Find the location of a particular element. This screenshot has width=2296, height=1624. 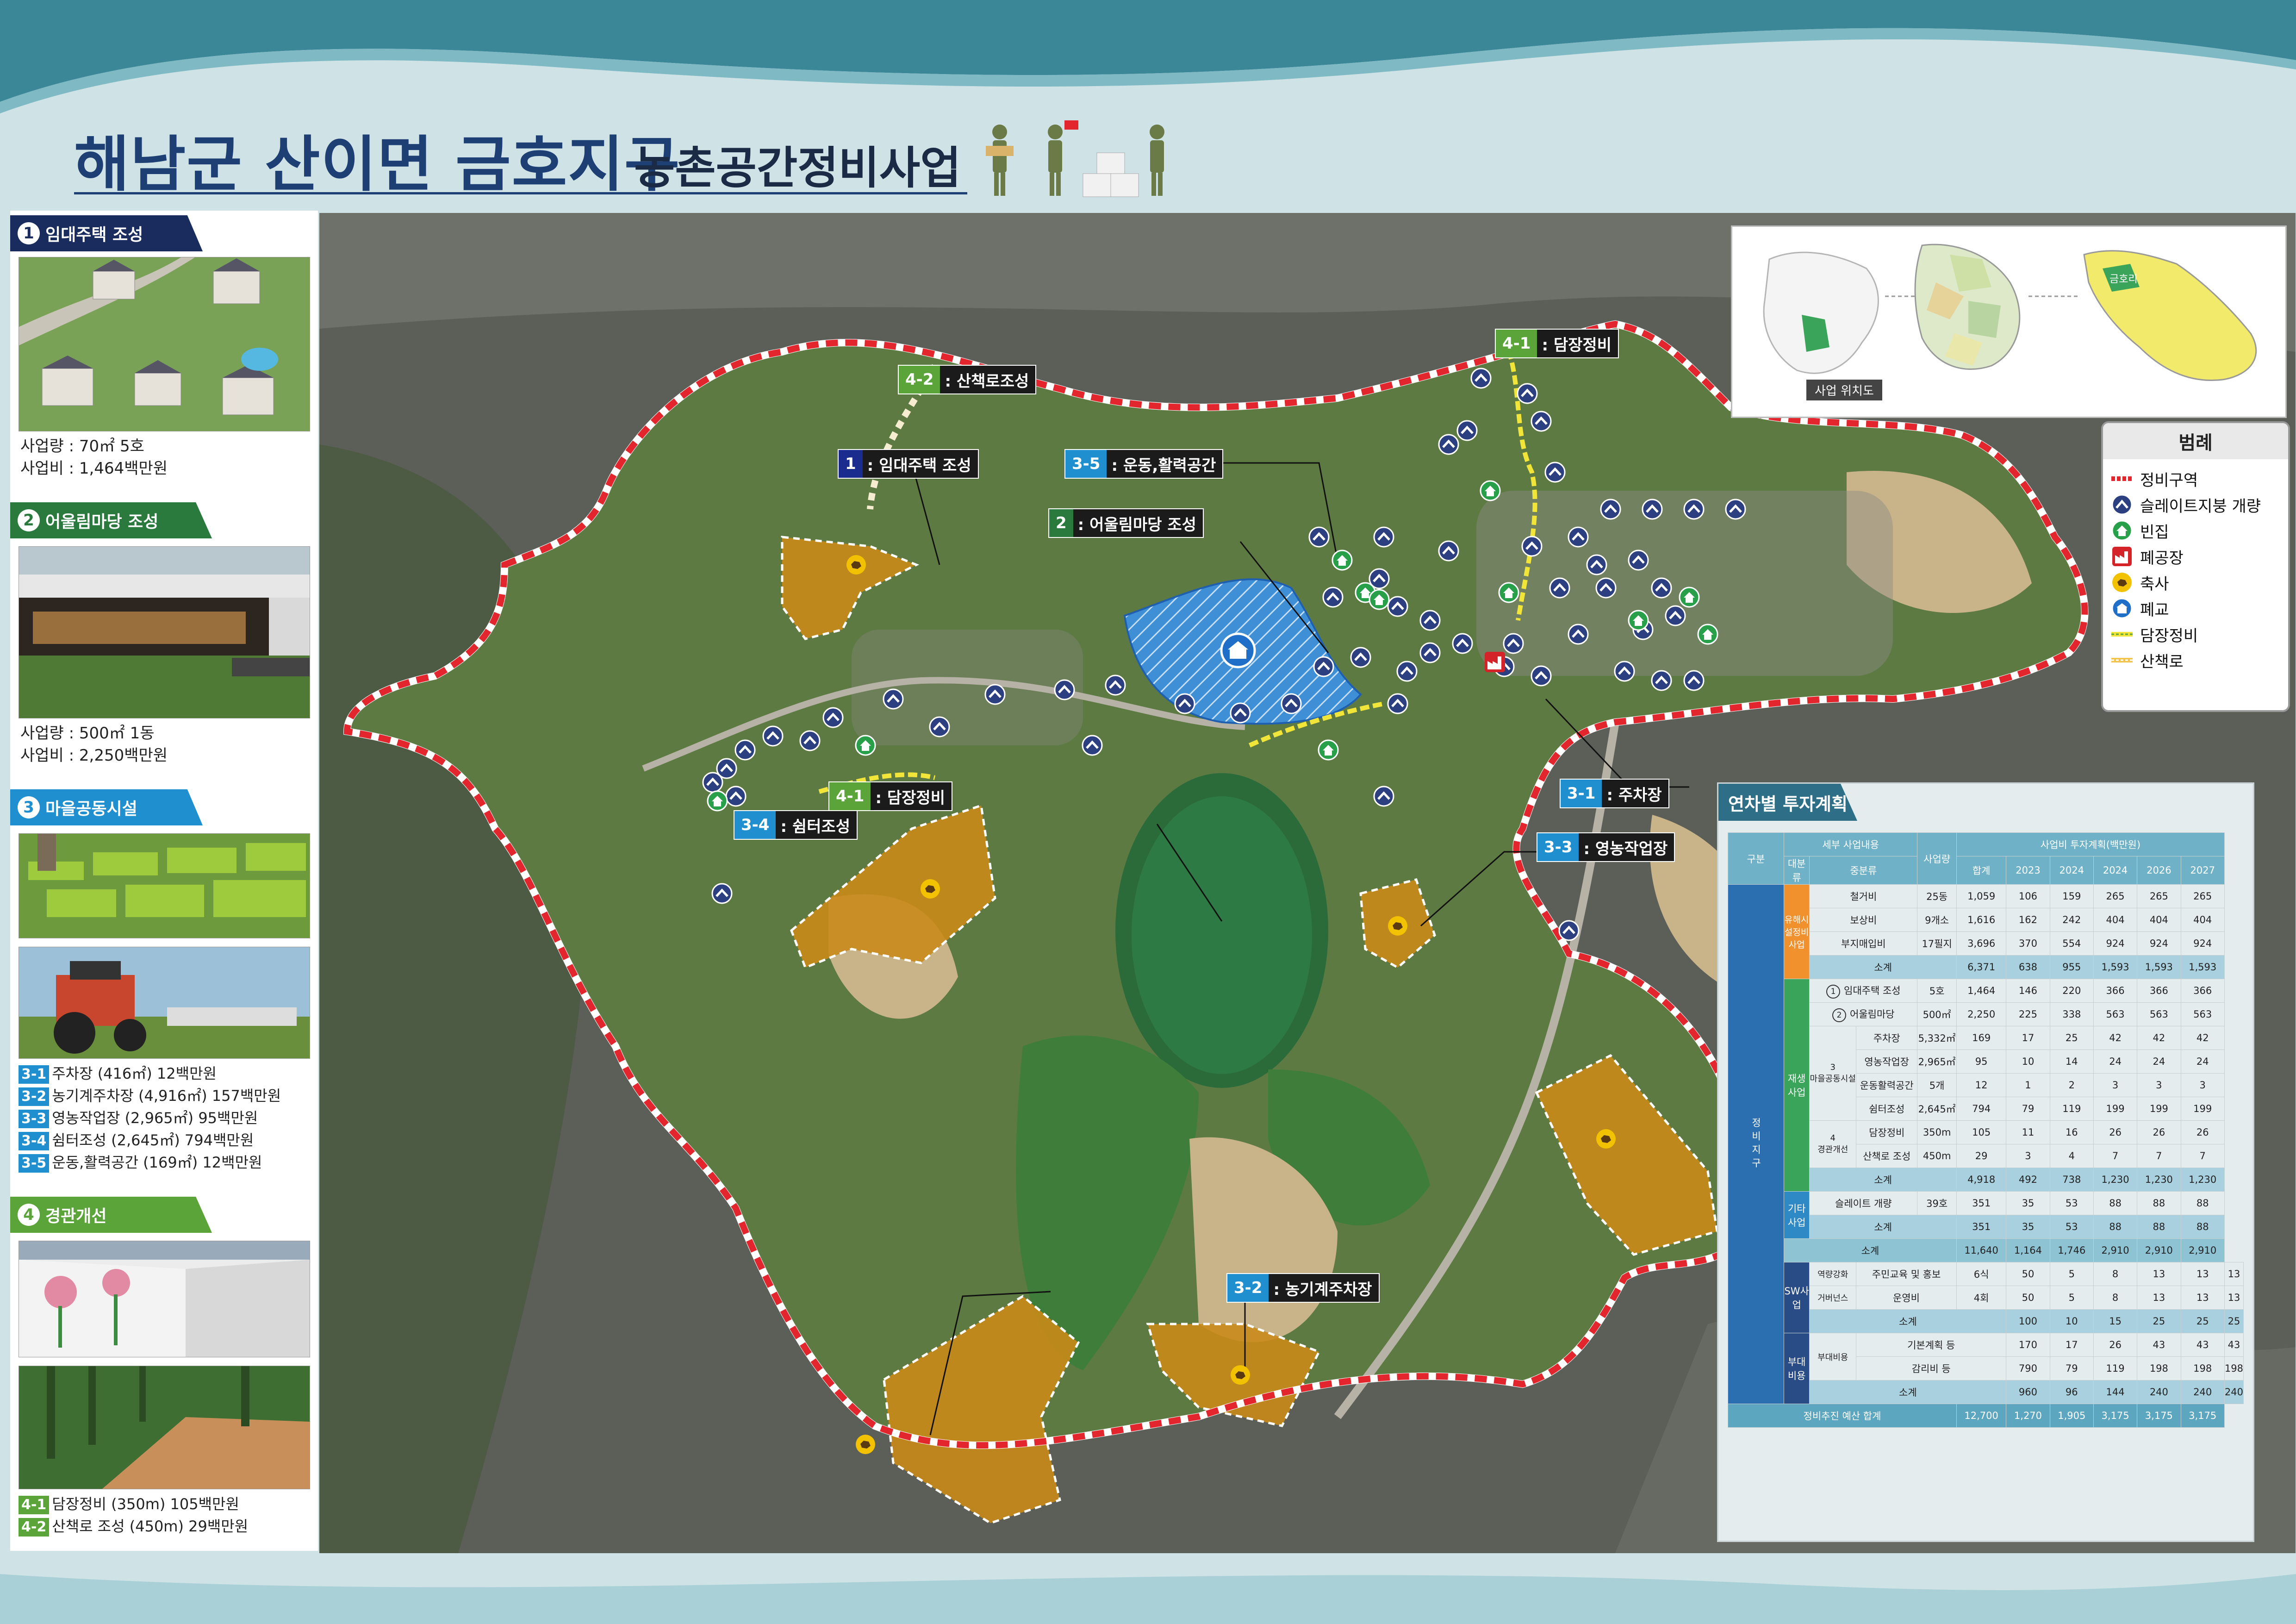

amount-cell: 351 is located at coordinates (1981, 1227).